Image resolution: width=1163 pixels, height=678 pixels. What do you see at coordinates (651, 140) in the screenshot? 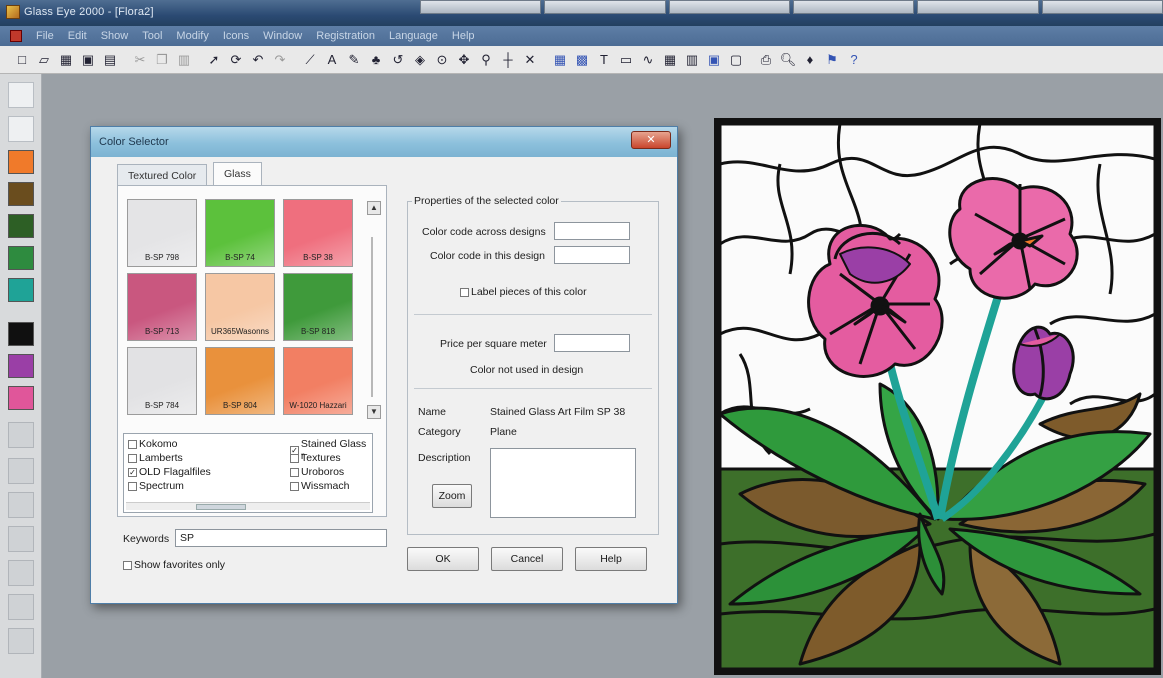
I see `close-button: ✕` at bounding box center [651, 140].